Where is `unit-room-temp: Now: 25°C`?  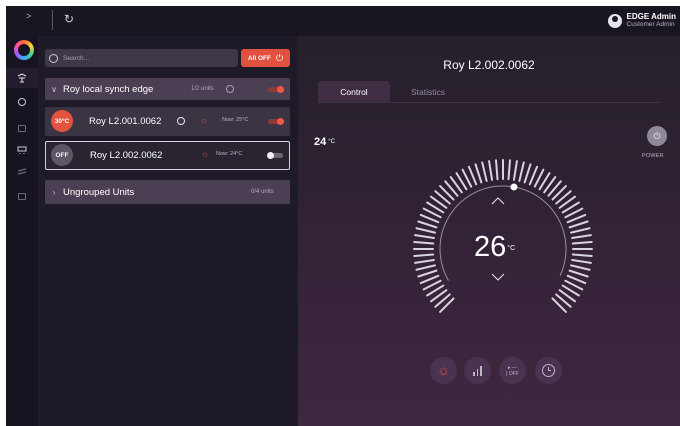 unit-room-temp: Now: 25°C is located at coordinates (235, 120).